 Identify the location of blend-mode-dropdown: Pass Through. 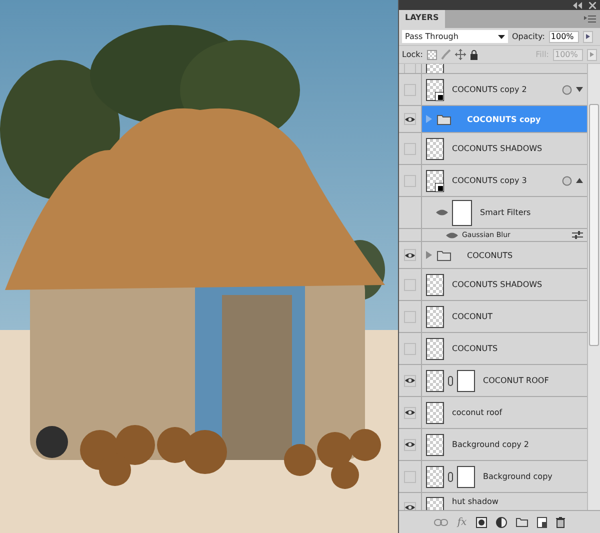
(455, 36).